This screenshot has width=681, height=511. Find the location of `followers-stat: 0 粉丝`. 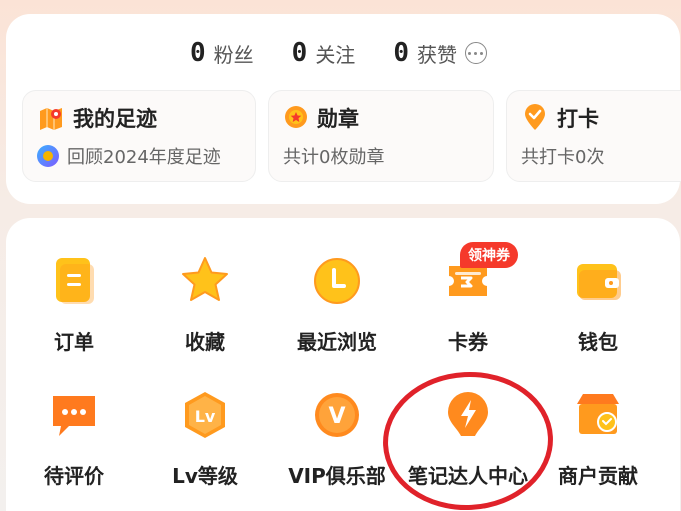

followers-stat: 0 粉丝 is located at coordinates (222, 53).